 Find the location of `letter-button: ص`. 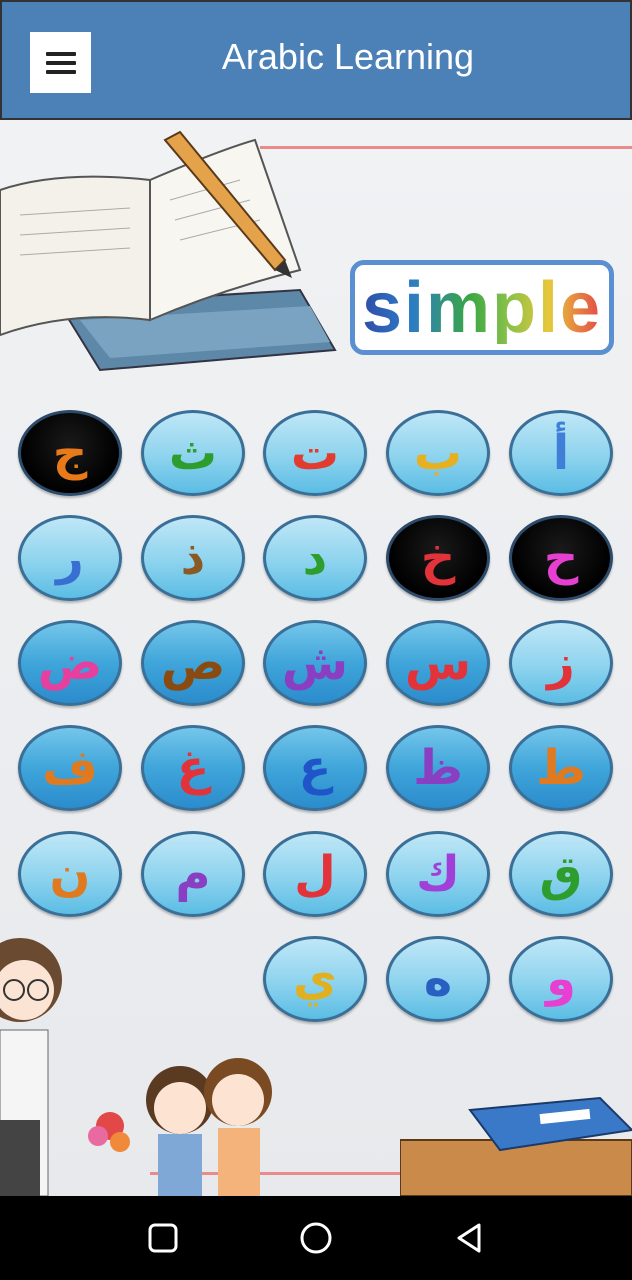

letter-button: ص is located at coordinates (193, 663).